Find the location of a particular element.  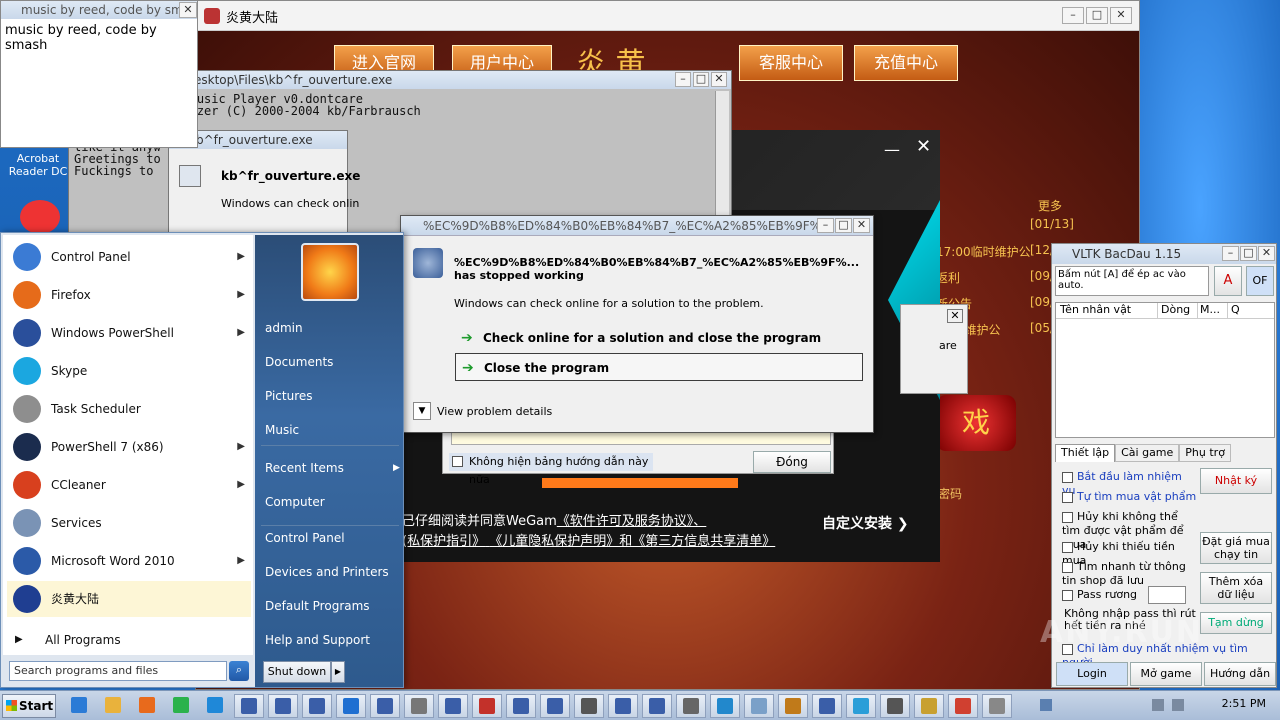

vltk-minimize-button: – is located at coordinates (1230, 253).